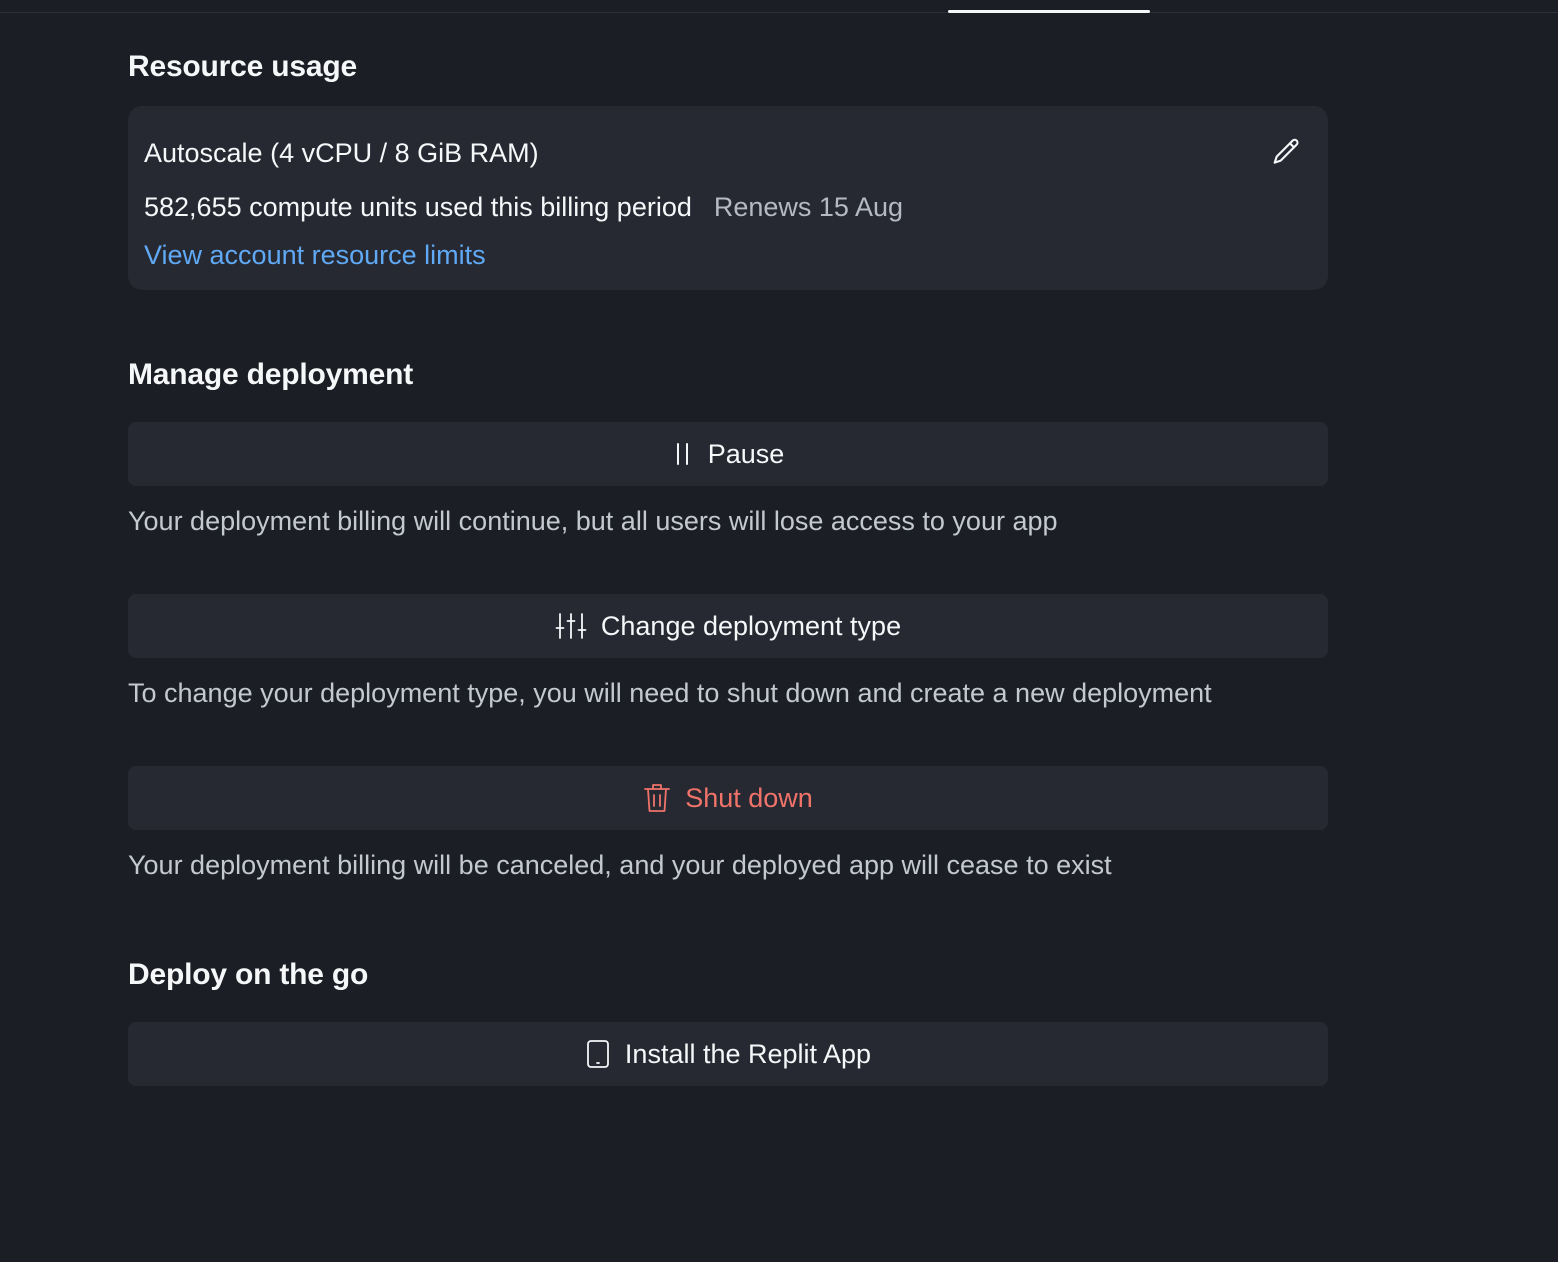 Image resolution: width=1558 pixels, height=1262 pixels. I want to click on pause-button: Pause, so click(728, 454).